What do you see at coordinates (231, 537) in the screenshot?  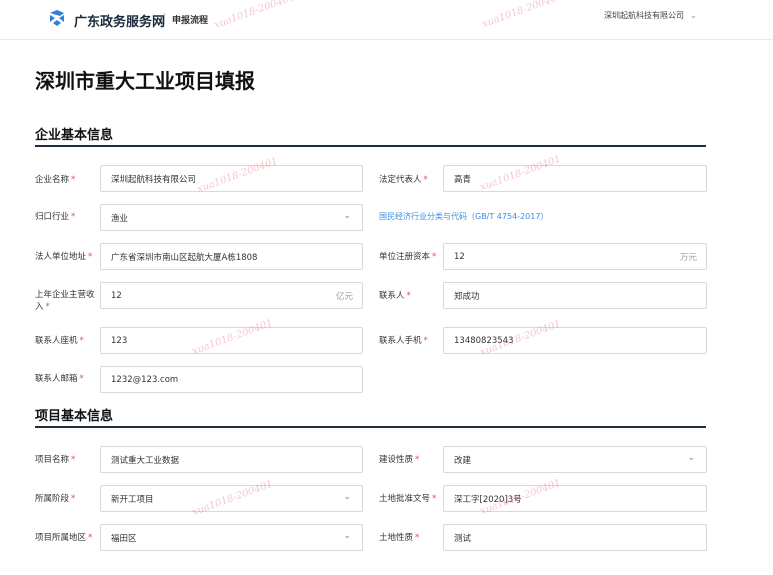 I see `district-select: 福田区 ⌄` at bounding box center [231, 537].